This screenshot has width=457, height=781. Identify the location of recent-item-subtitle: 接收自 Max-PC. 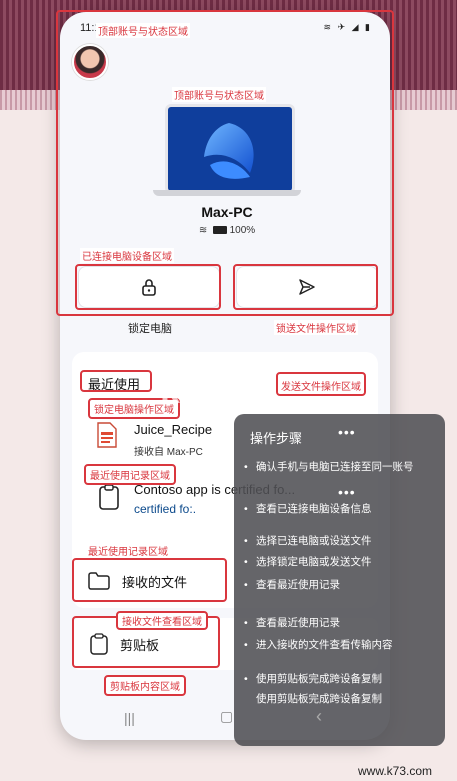
(168, 452).